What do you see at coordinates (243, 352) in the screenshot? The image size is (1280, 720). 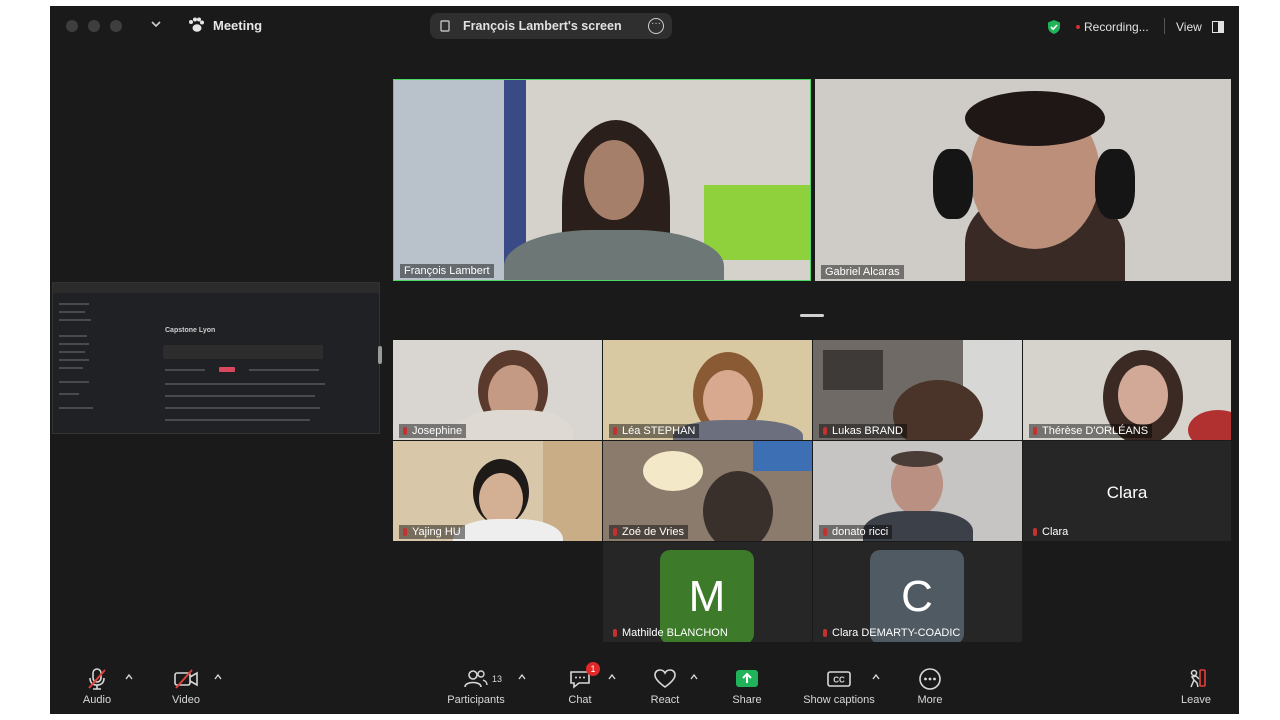 I see `shared-screen-input` at bounding box center [243, 352].